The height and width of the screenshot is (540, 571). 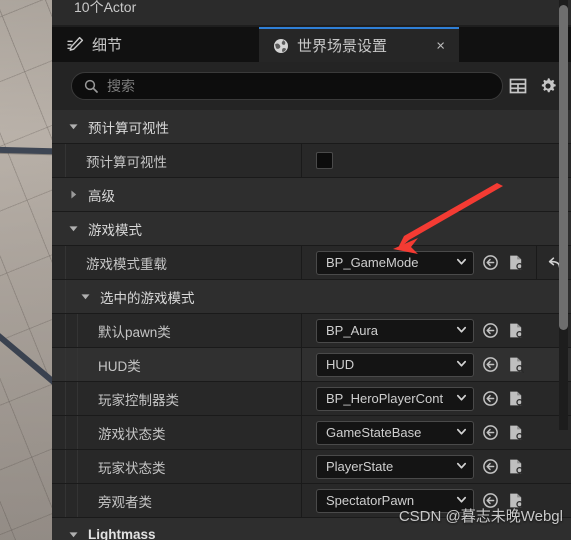 I want to click on tab-details: 细节, so click(x=94, y=44).